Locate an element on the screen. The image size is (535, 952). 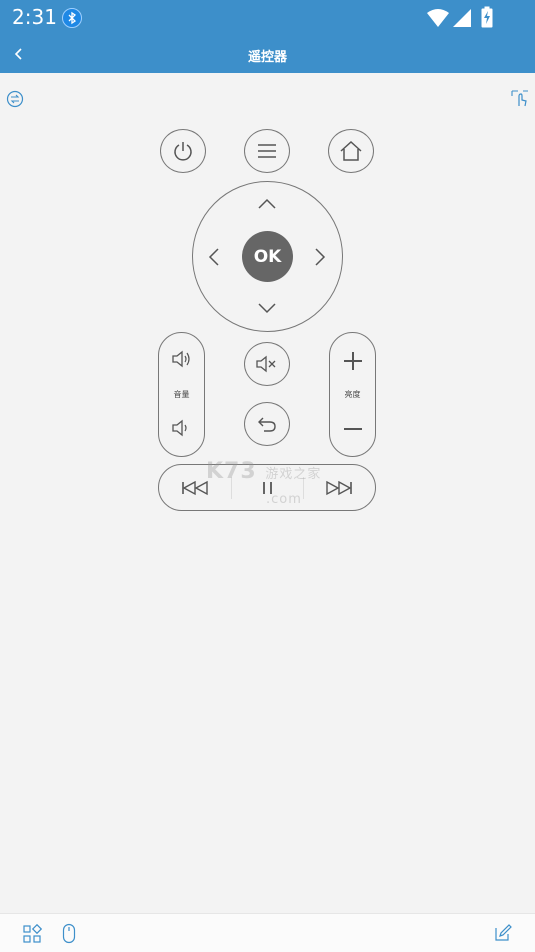
watermark: K73 游戏之家 .com is located at coordinates (263, 484).